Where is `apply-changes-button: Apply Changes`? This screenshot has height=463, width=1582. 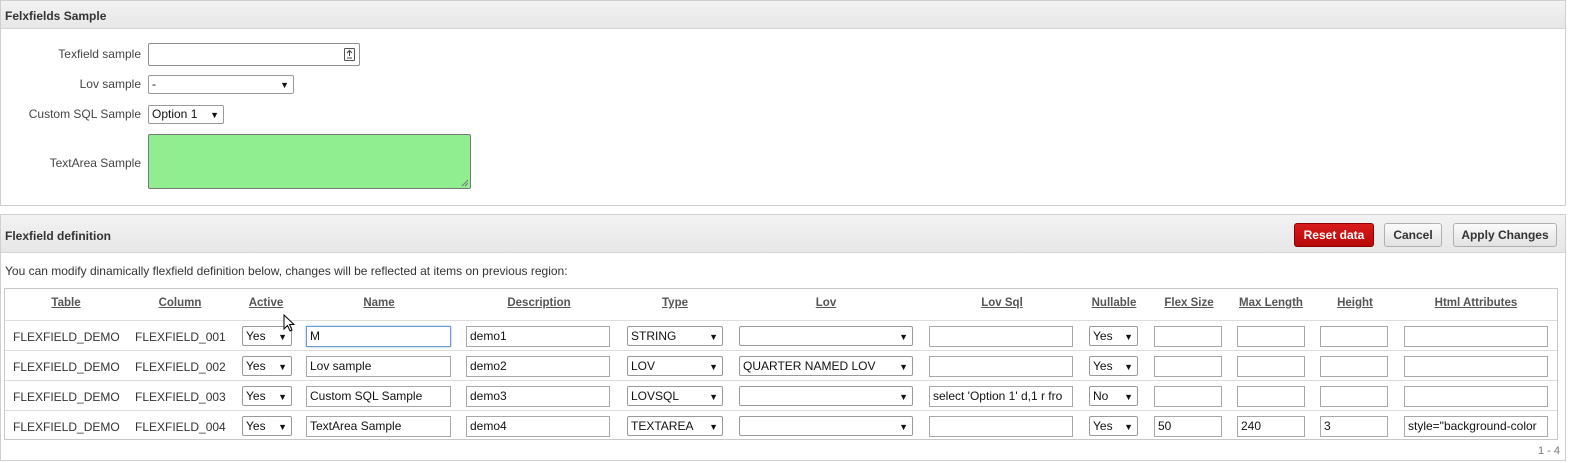 apply-changes-button: Apply Changes is located at coordinates (1505, 235).